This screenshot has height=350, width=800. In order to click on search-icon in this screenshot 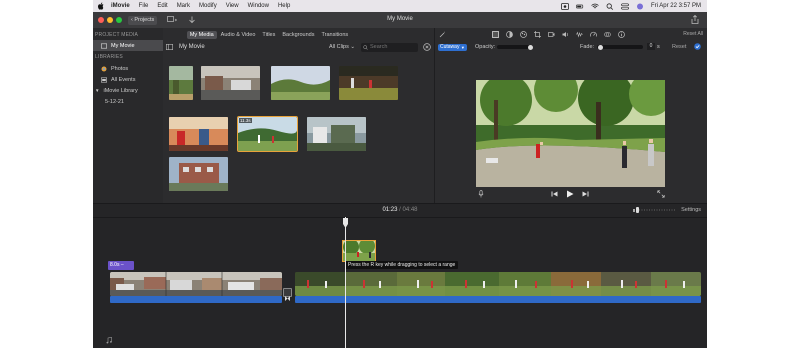, I will do `click(610, 6)`.